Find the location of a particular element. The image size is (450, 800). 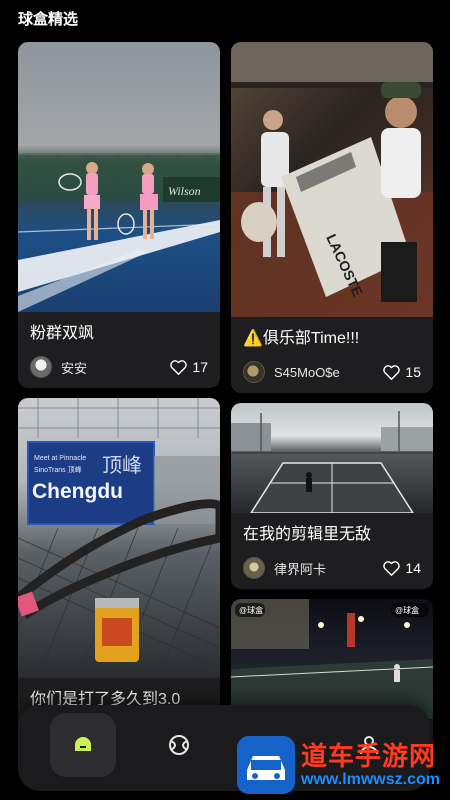

banner-calligraphy: 顶峰 is located at coordinates (122, 465).